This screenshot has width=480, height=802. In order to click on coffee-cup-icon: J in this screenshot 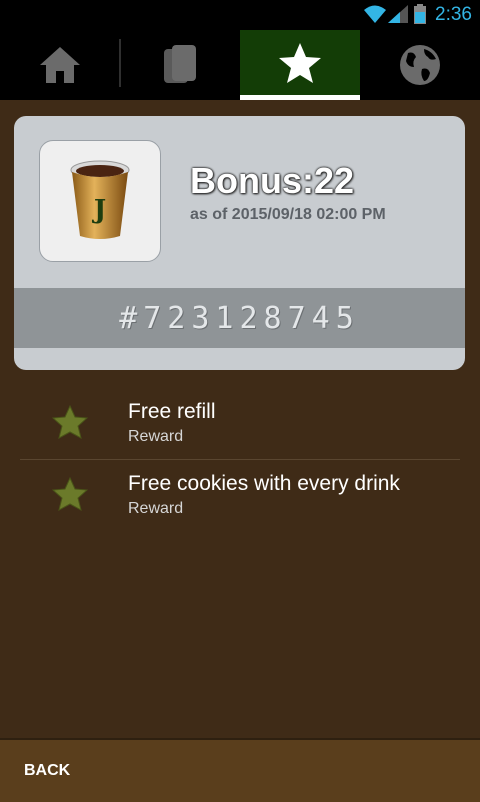, I will do `click(100, 199)`.